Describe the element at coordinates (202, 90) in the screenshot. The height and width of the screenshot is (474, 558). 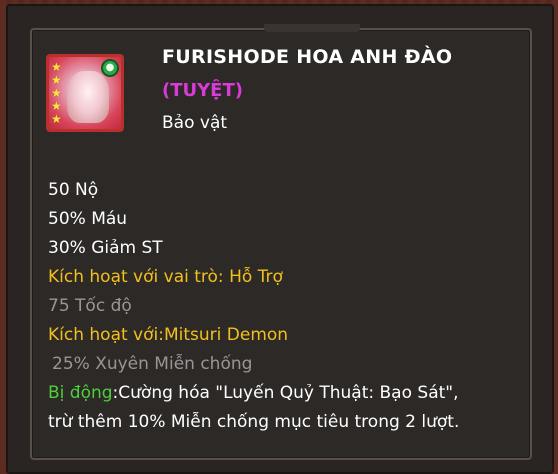
I see `item-rarity: (TUYỆT)` at that location.